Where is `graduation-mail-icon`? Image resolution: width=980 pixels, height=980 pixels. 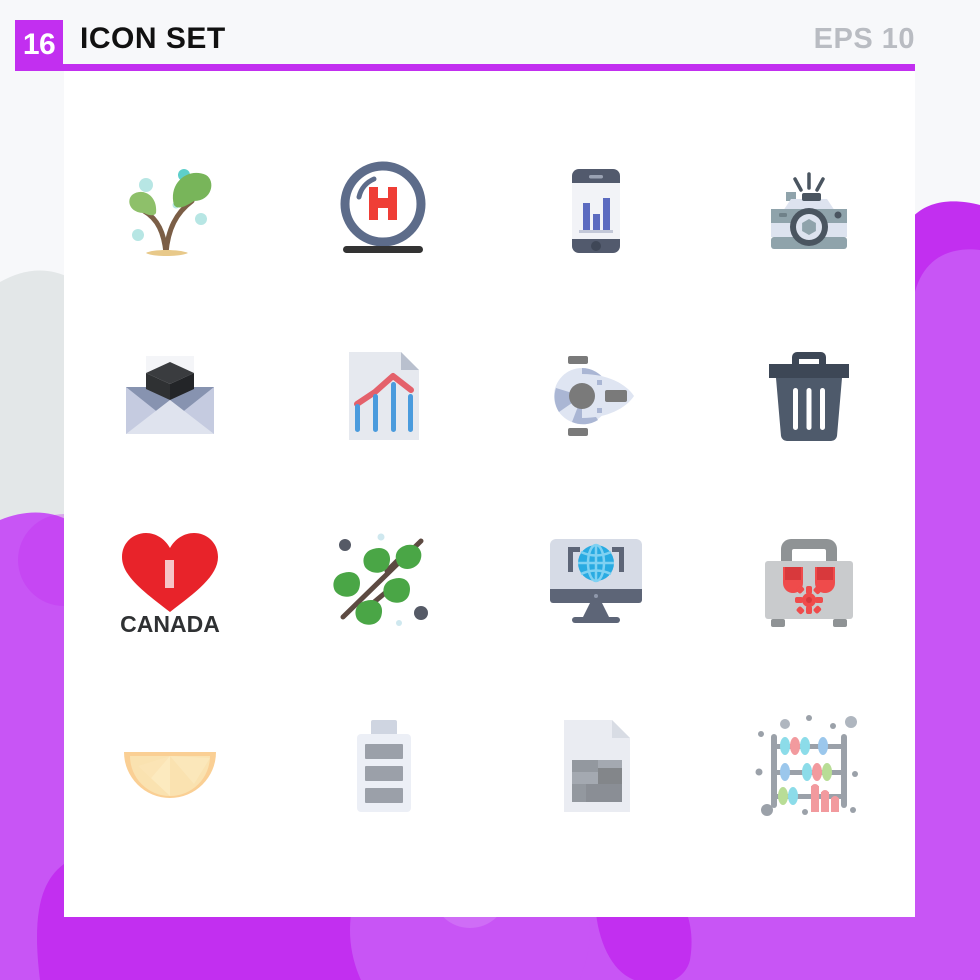 graduation-mail-icon is located at coordinates (170, 394).